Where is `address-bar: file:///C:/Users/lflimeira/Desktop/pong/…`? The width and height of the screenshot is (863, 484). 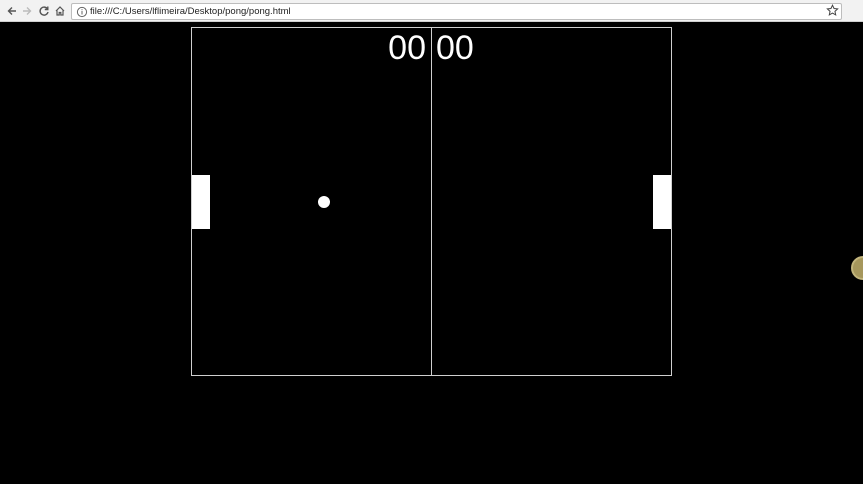
address-bar: file:///C:/Users/lflimeira/Desktop/pong/… is located at coordinates (456, 11).